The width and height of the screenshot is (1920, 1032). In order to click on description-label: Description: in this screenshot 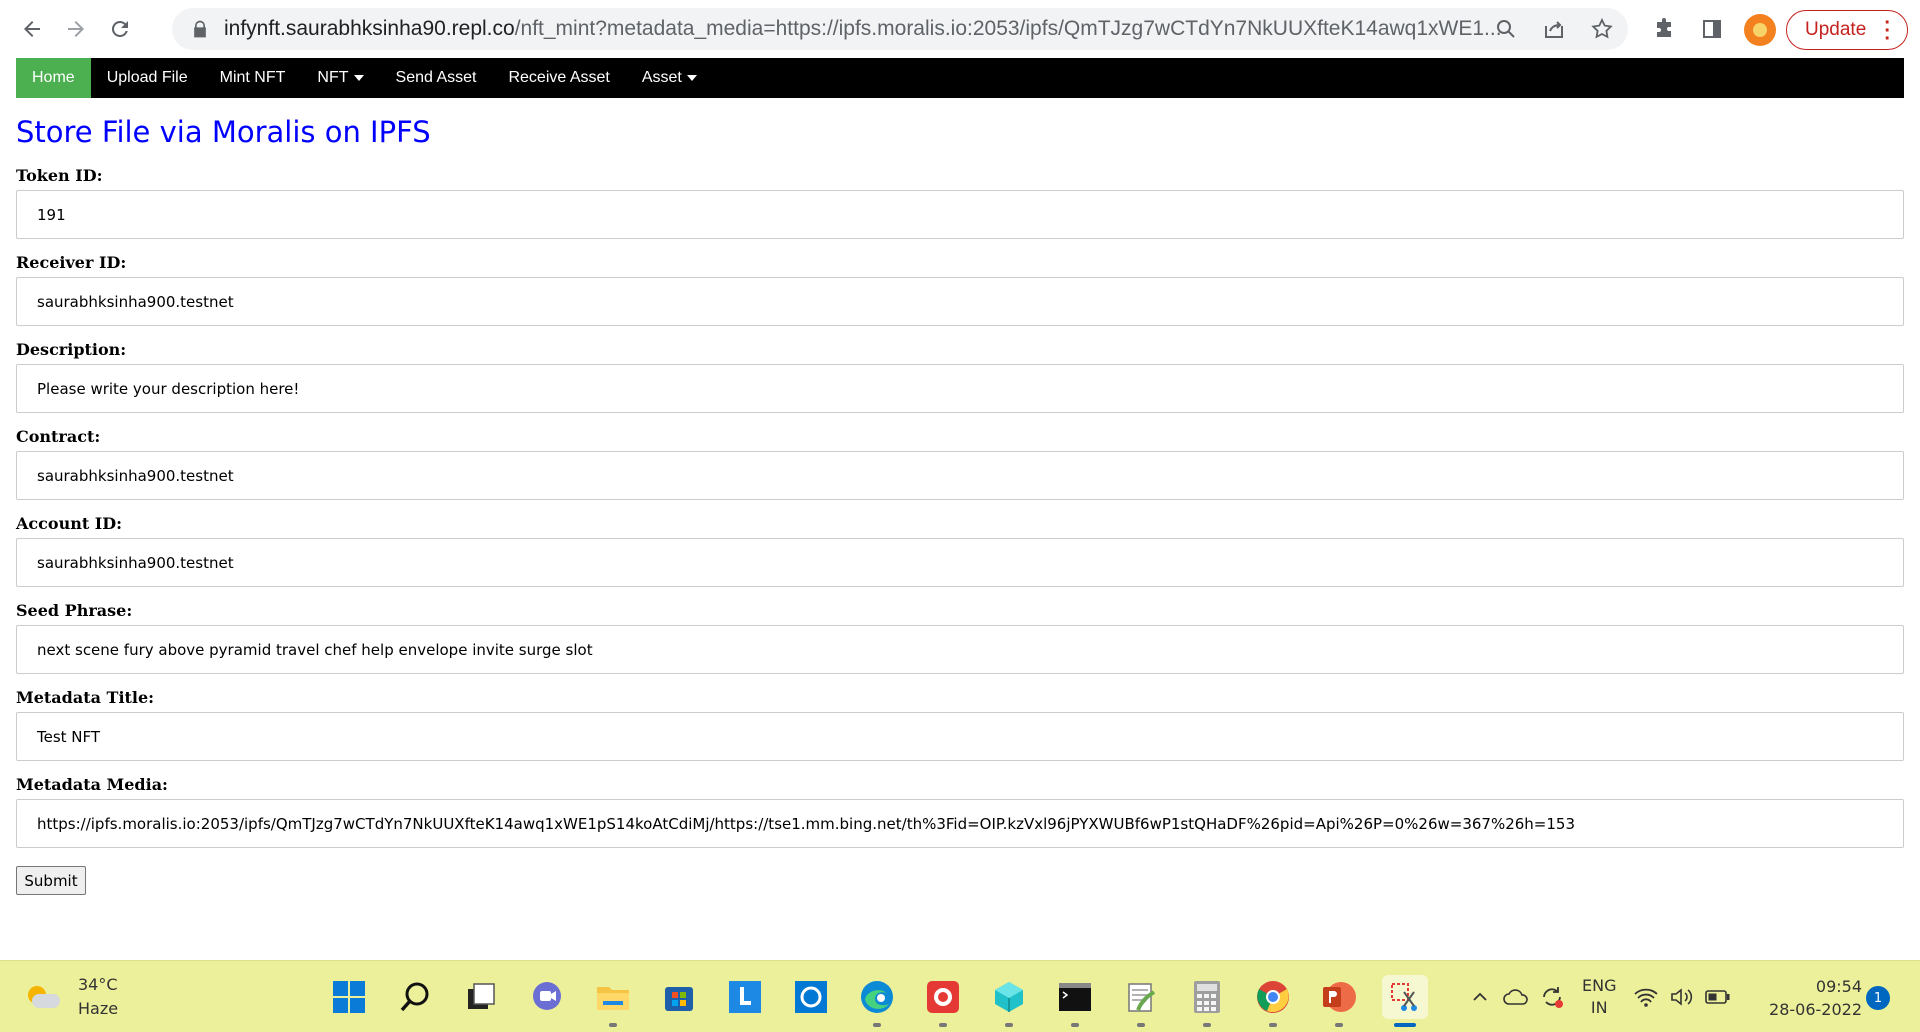, I will do `click(71, 349)`.